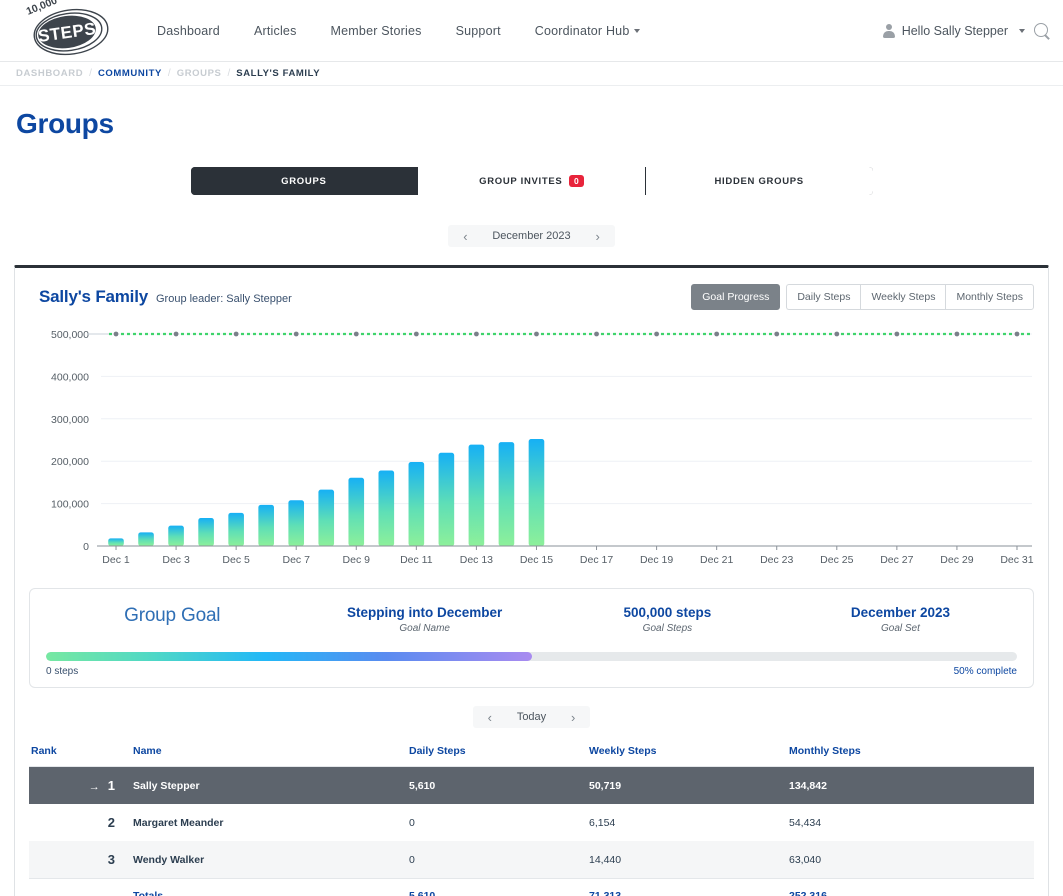 The height and width of the screenshot is (896, 1063). Describe the element at coordinates (598, 236) in the screenshot. I see `month-next-button: ›` at that location.